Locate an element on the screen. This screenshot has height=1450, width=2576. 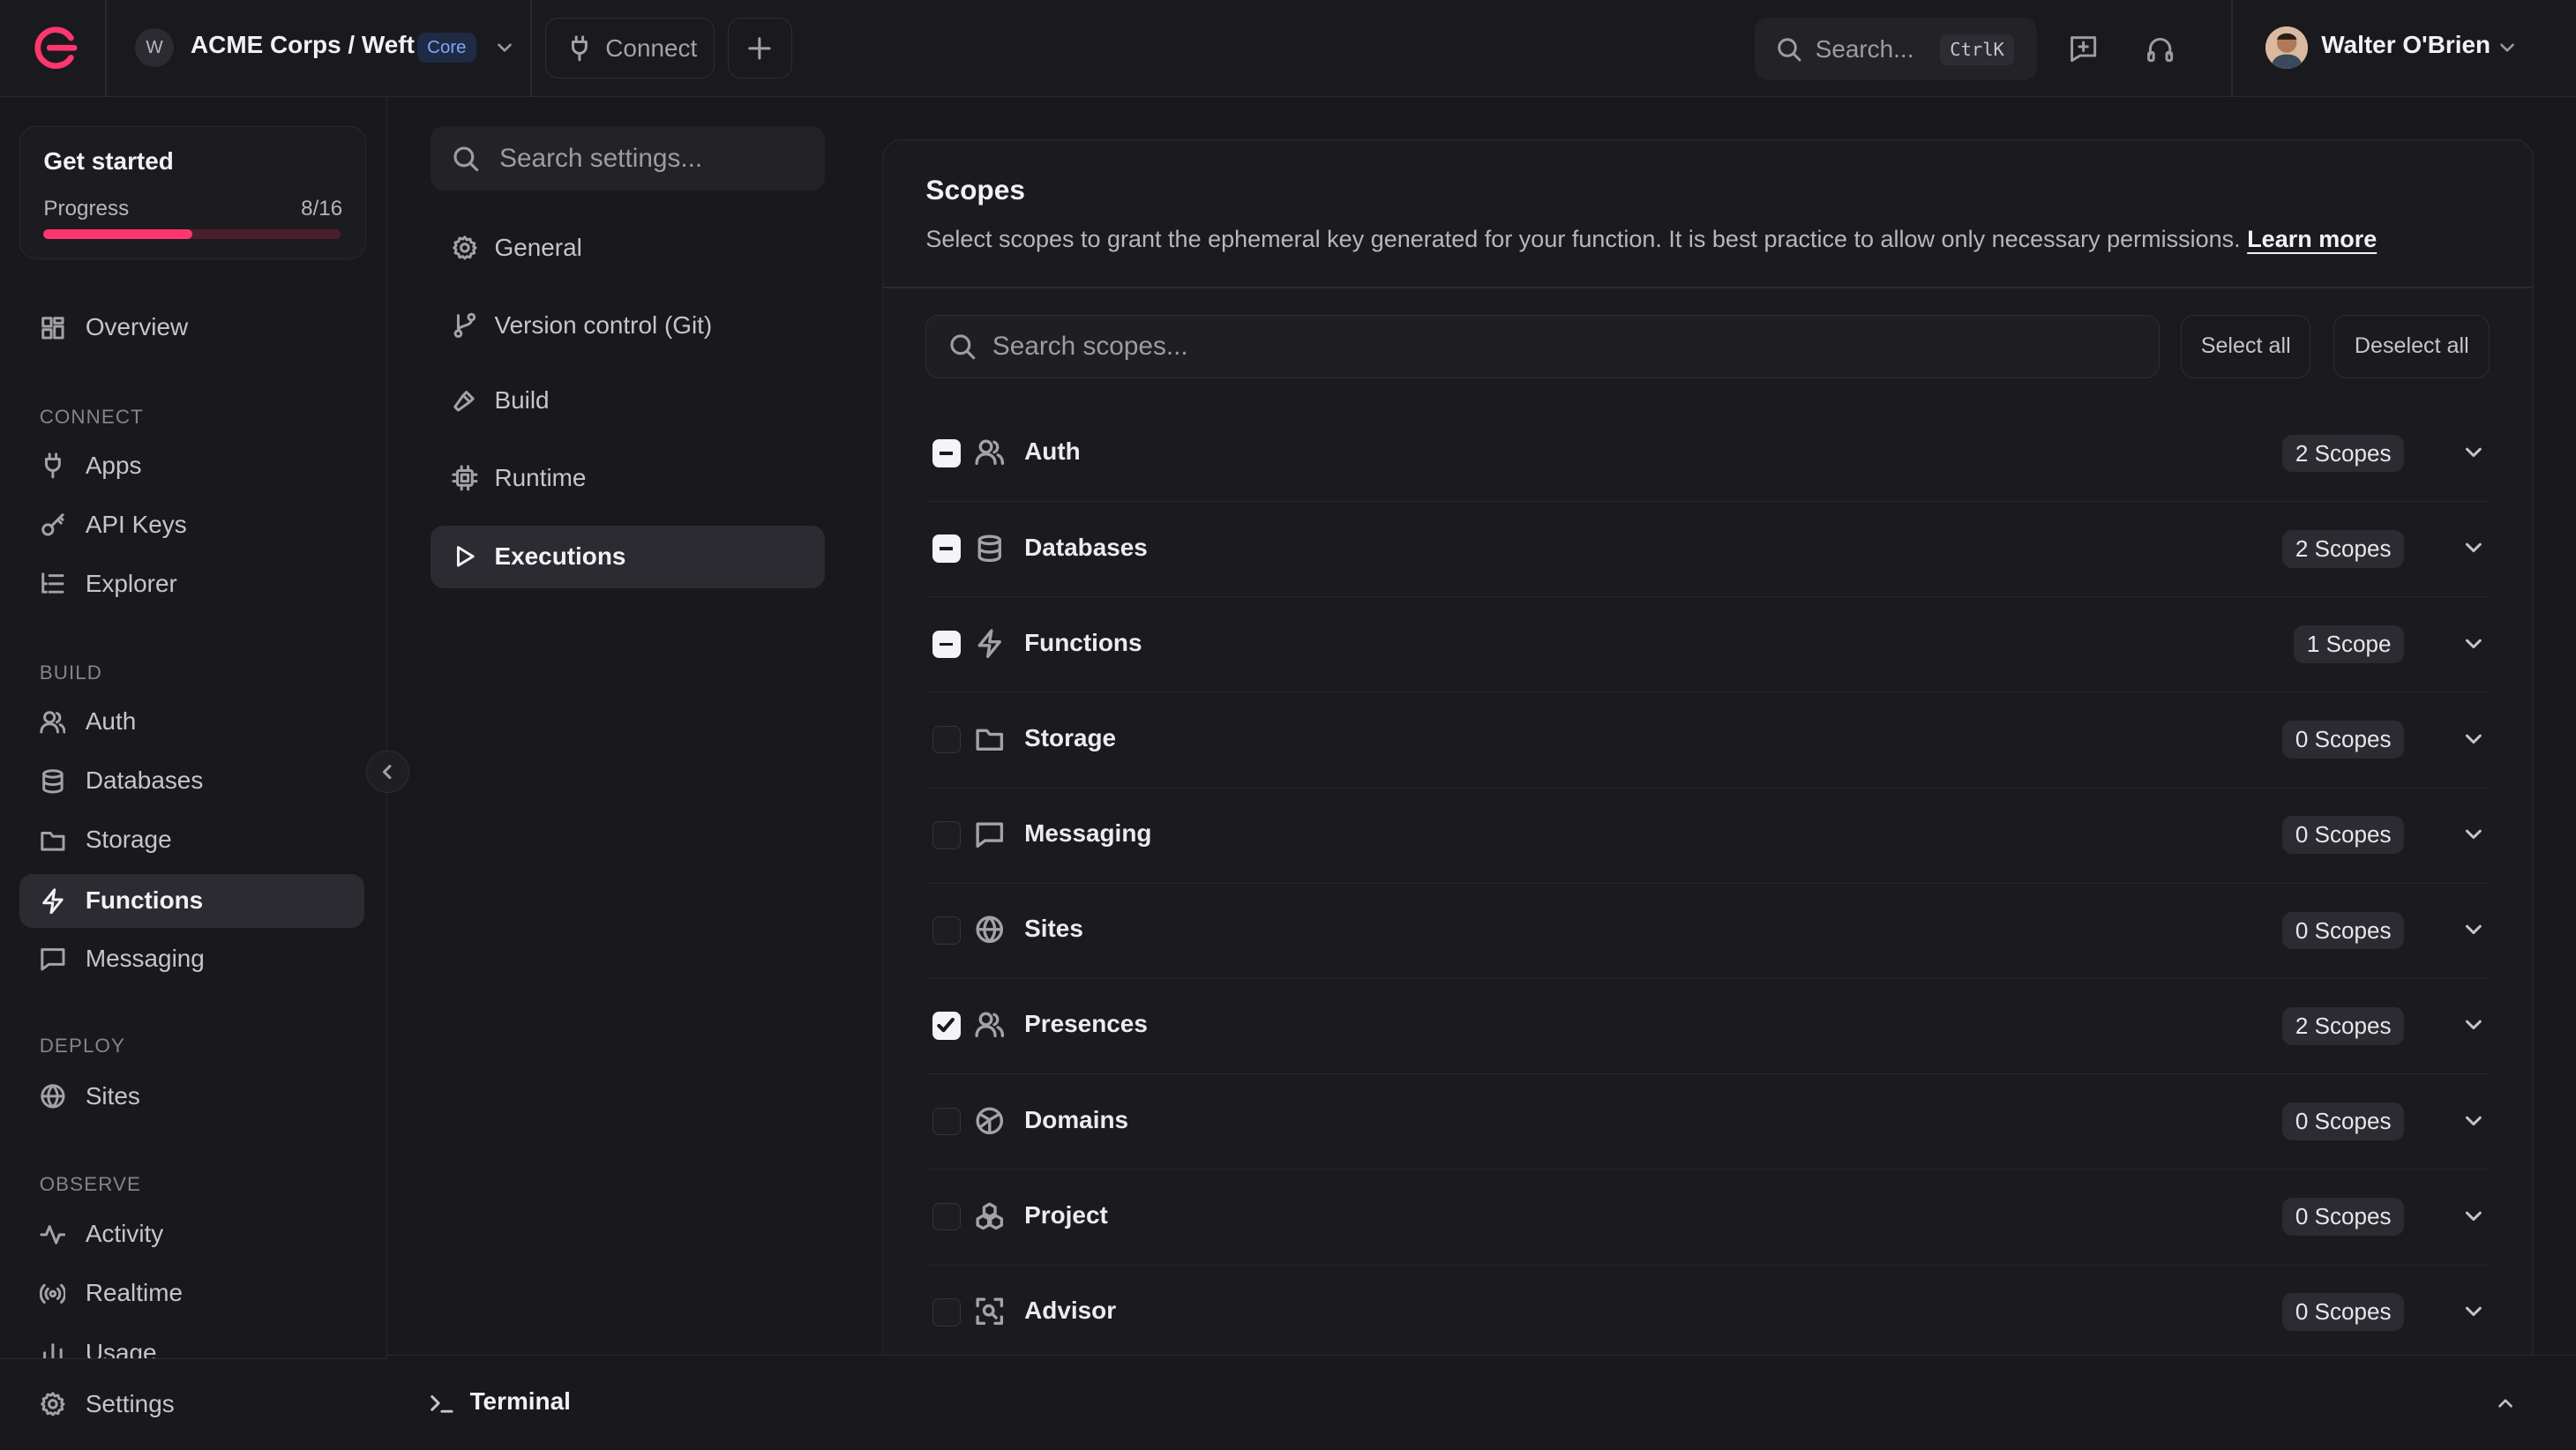
globe-icon is located at coordinates (990, 930).